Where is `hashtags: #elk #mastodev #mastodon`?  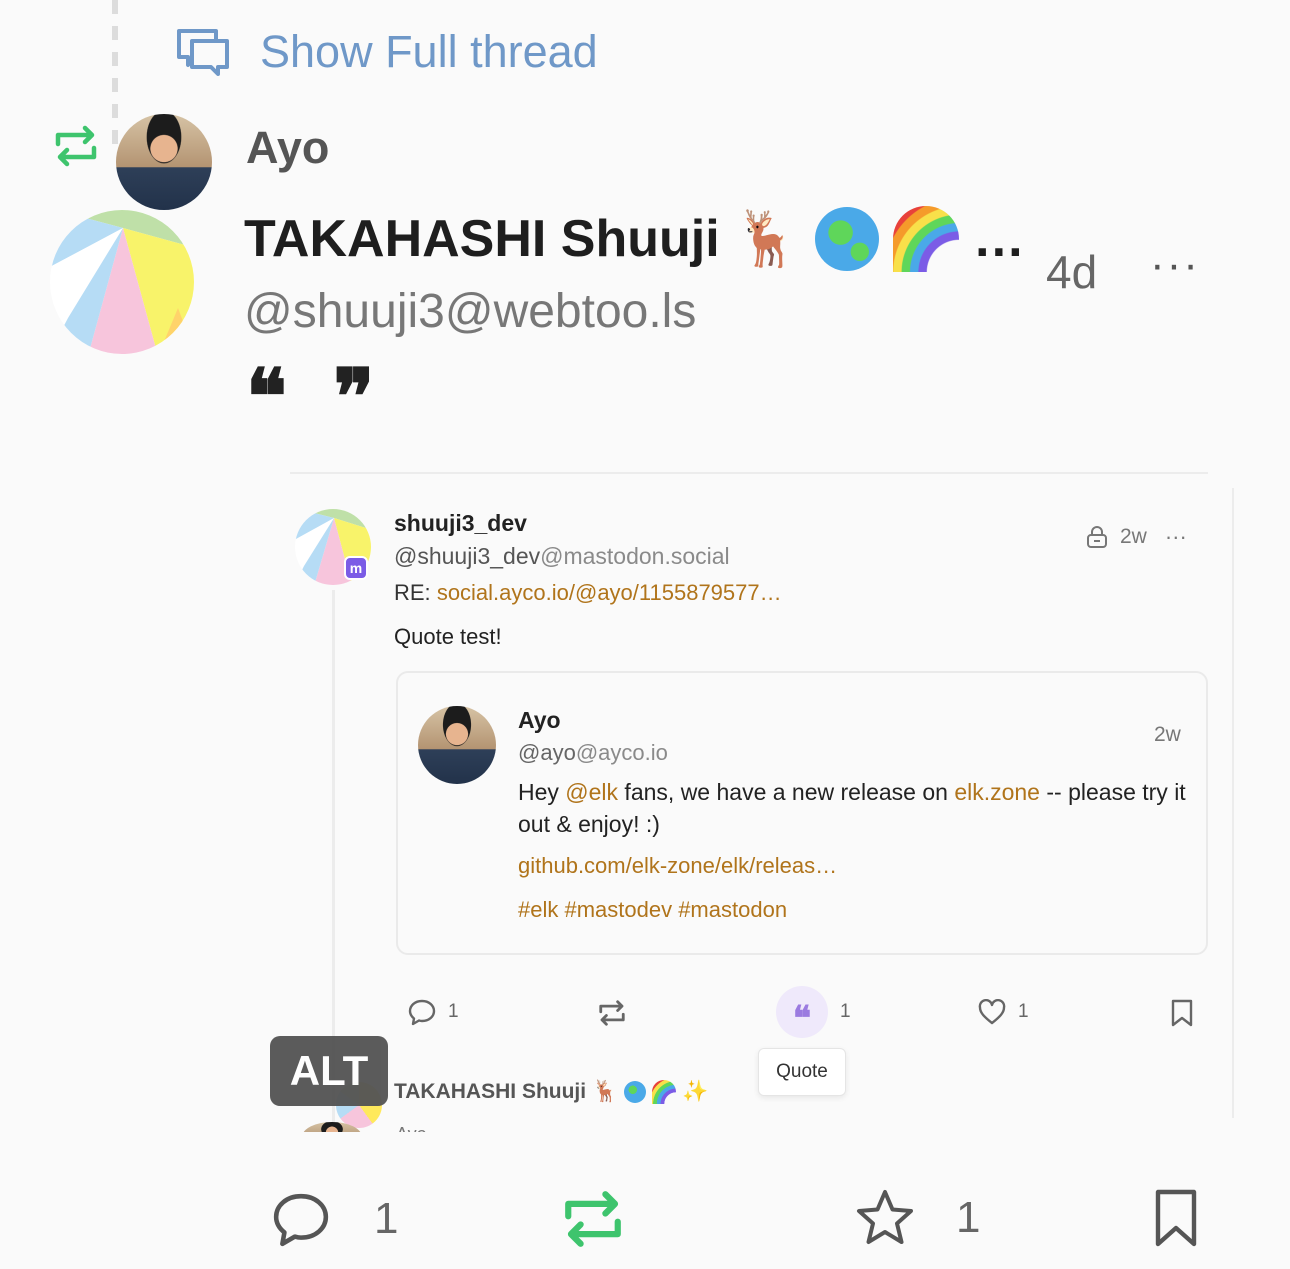
hashtags: #elk #mastodev #mastodon is located at coordinates (652, 910).